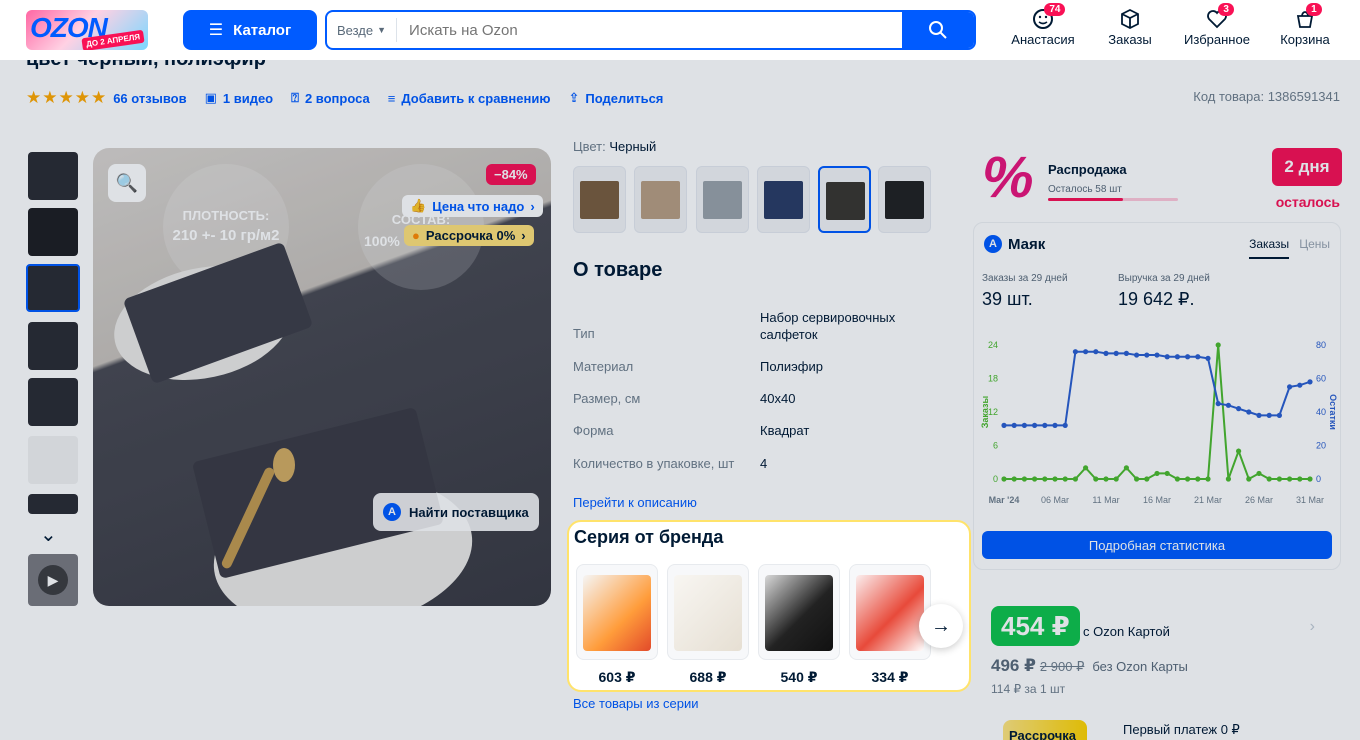  Describe the element at coordinates (418, 205) in the screenshot. I see `thumb-up-icon: 👍` at that location.